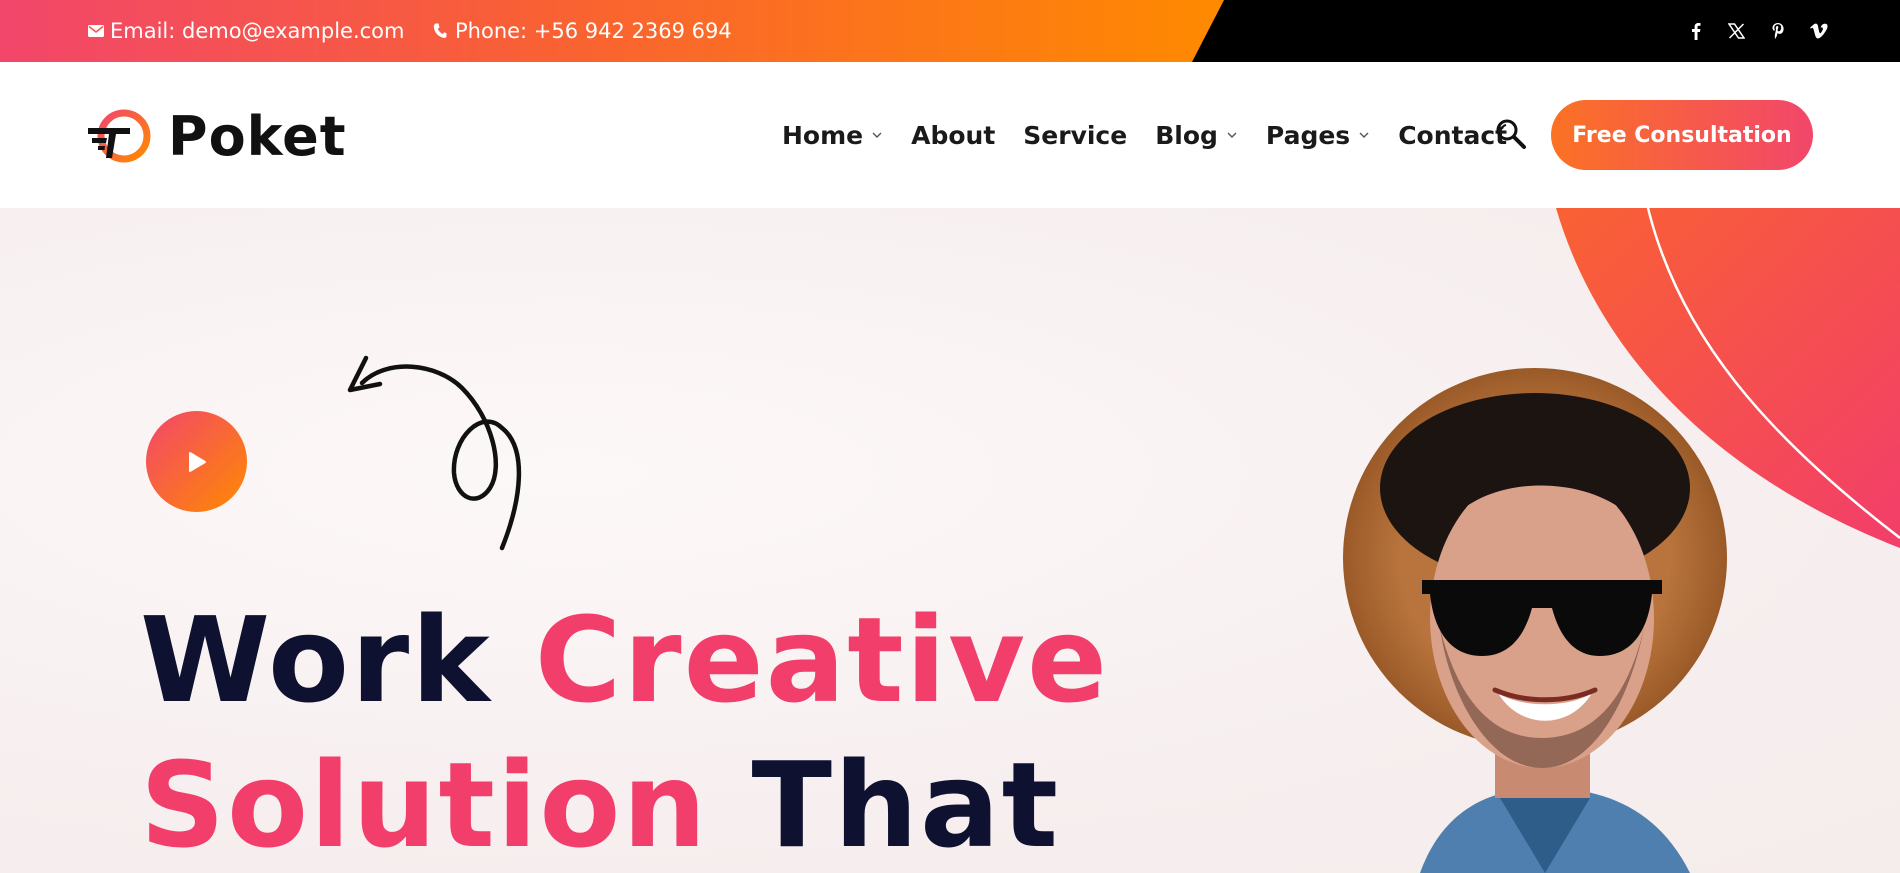 This screenshot has height=873, width=1900. I want to click on logo: Poket, so click(216, 136).